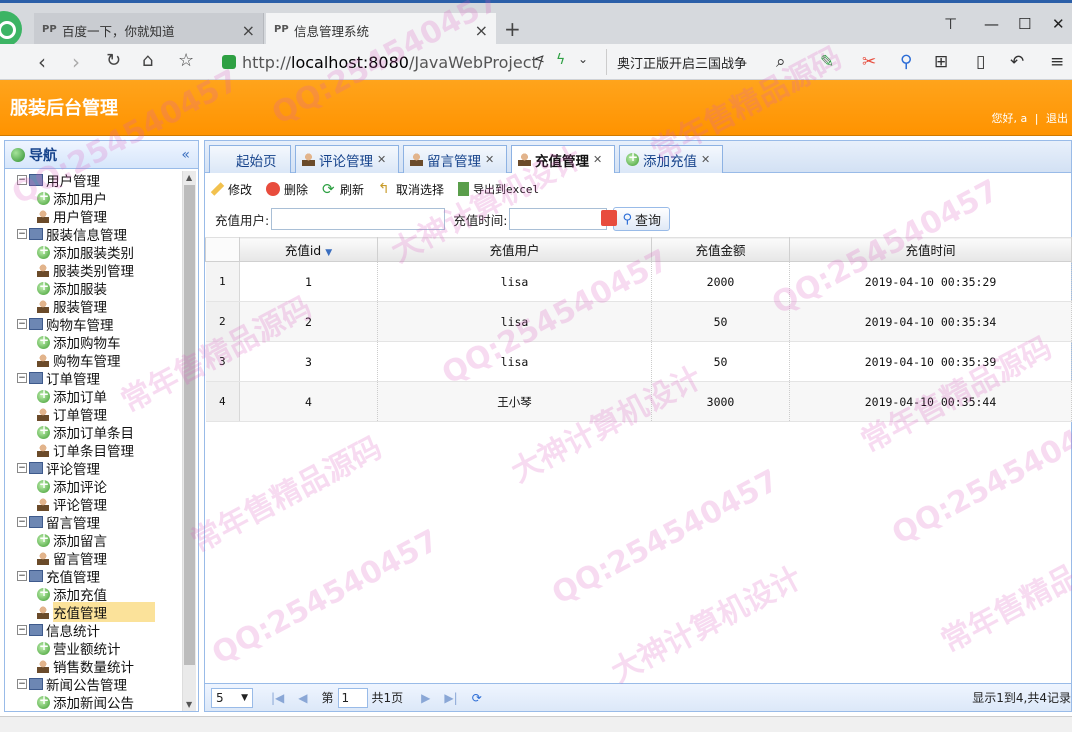  I want to click on nav-group: − 服装信息管理, so click(94, 234).